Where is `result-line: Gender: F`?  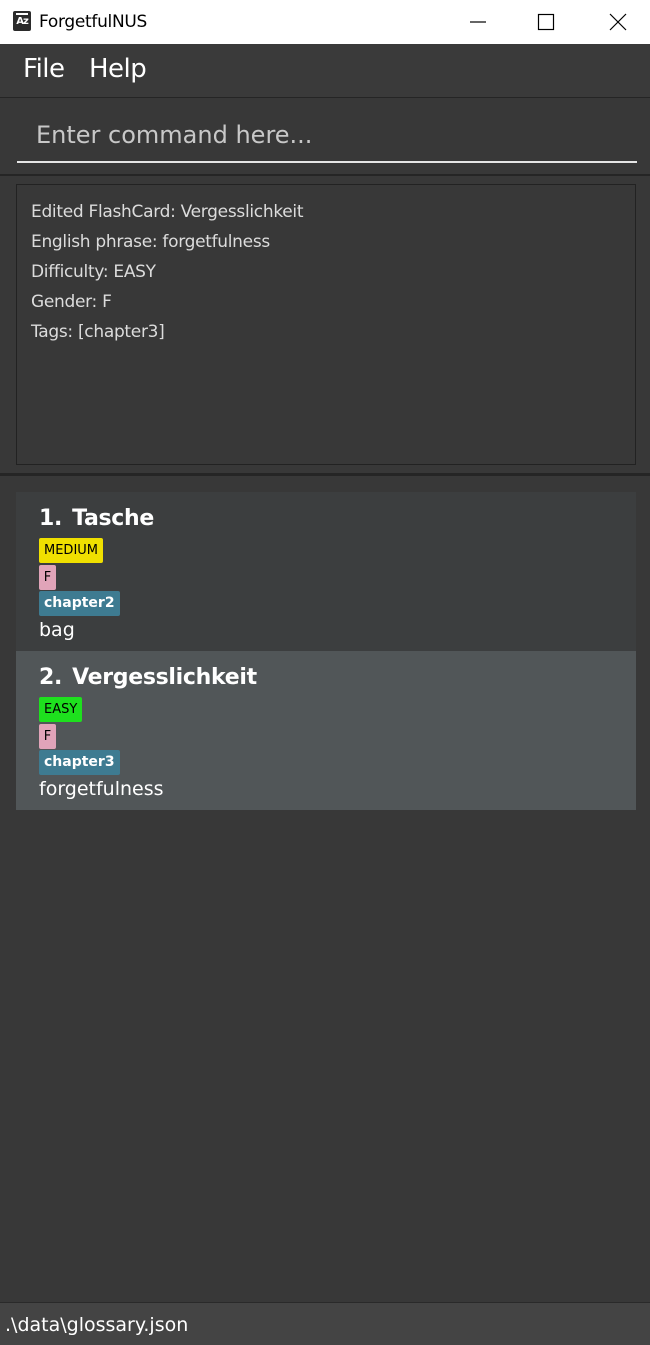 result-line: Gender: F is located at coordinates (71, 302).